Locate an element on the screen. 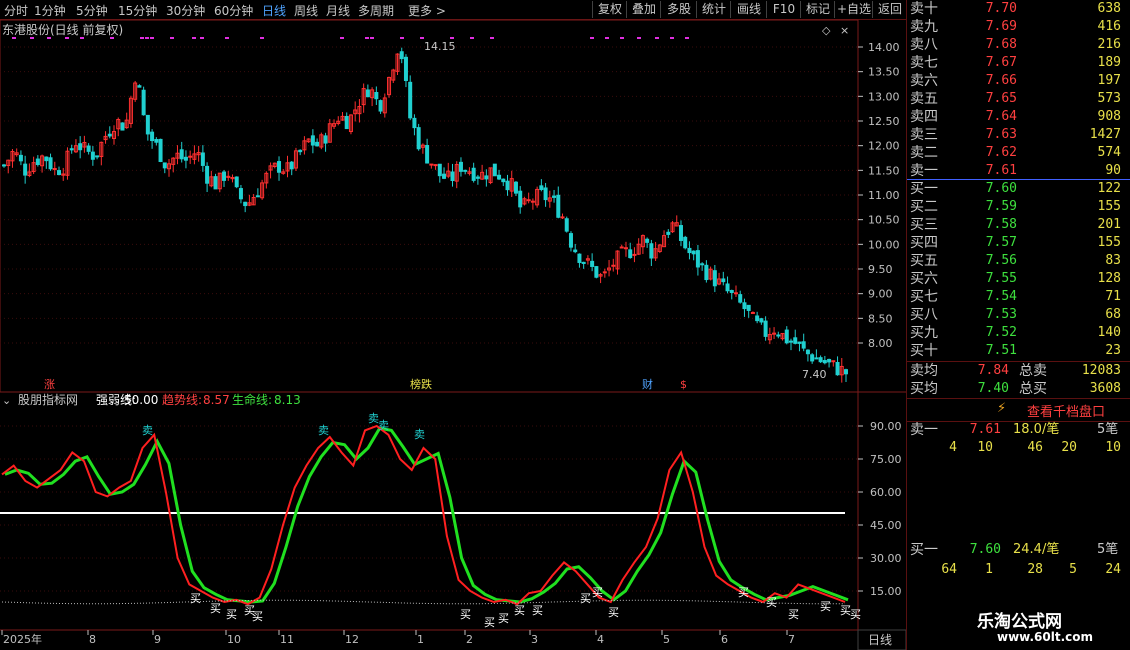  sell1-detail-price: 7.61 is located at coordinates (985, 429).